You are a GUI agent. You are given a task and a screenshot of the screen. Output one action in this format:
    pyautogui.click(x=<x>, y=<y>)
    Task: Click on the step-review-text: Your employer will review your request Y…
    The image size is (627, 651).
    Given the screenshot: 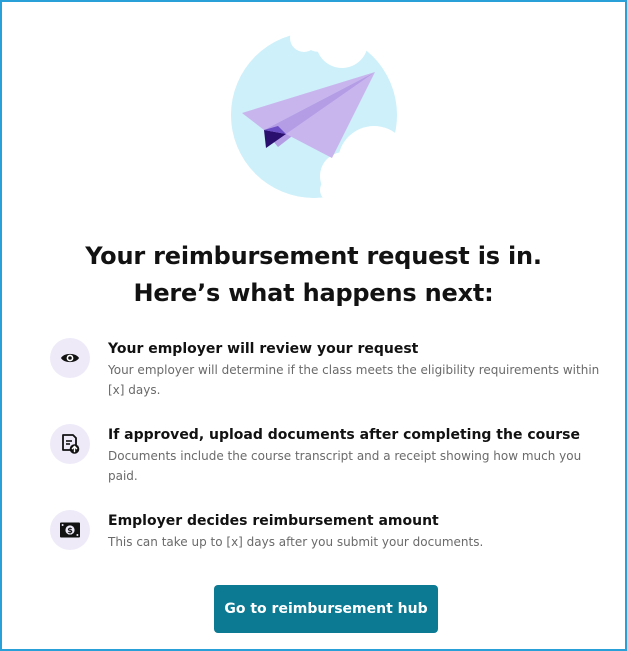 What is the action you would take?
    pyautogui.click(x=356, y=369)
    